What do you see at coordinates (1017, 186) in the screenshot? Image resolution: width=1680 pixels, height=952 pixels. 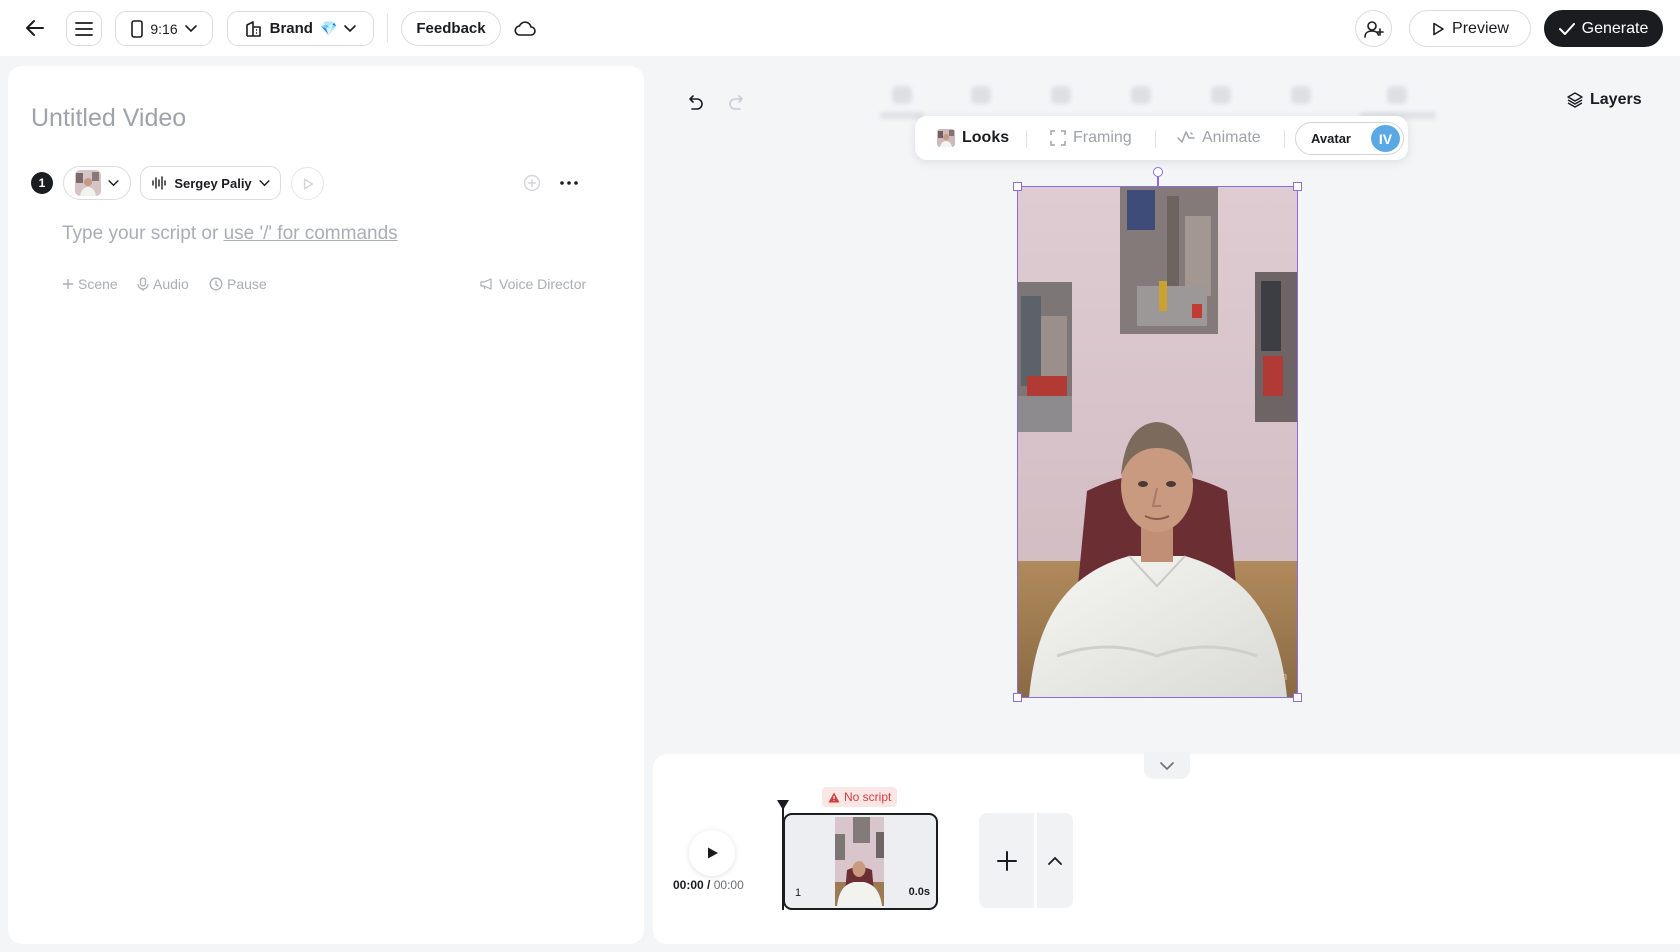 I see `resize-handle-top-left` at bounding box center [1017, 186].